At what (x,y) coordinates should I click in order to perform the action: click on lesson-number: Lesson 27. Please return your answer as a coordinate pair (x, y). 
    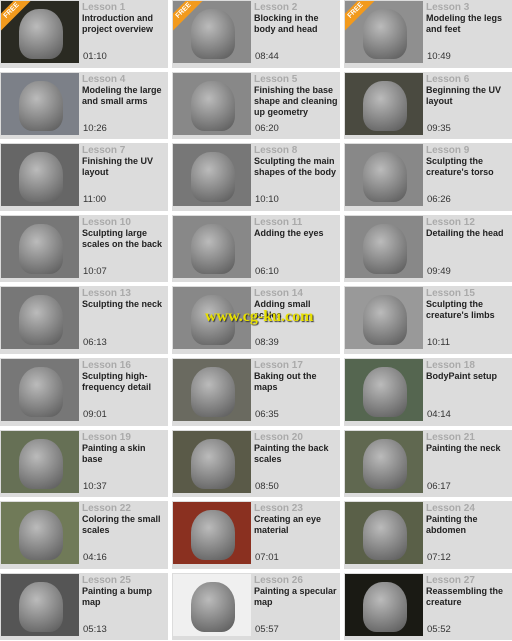
    Looking at the image, I should click on (450, 580).